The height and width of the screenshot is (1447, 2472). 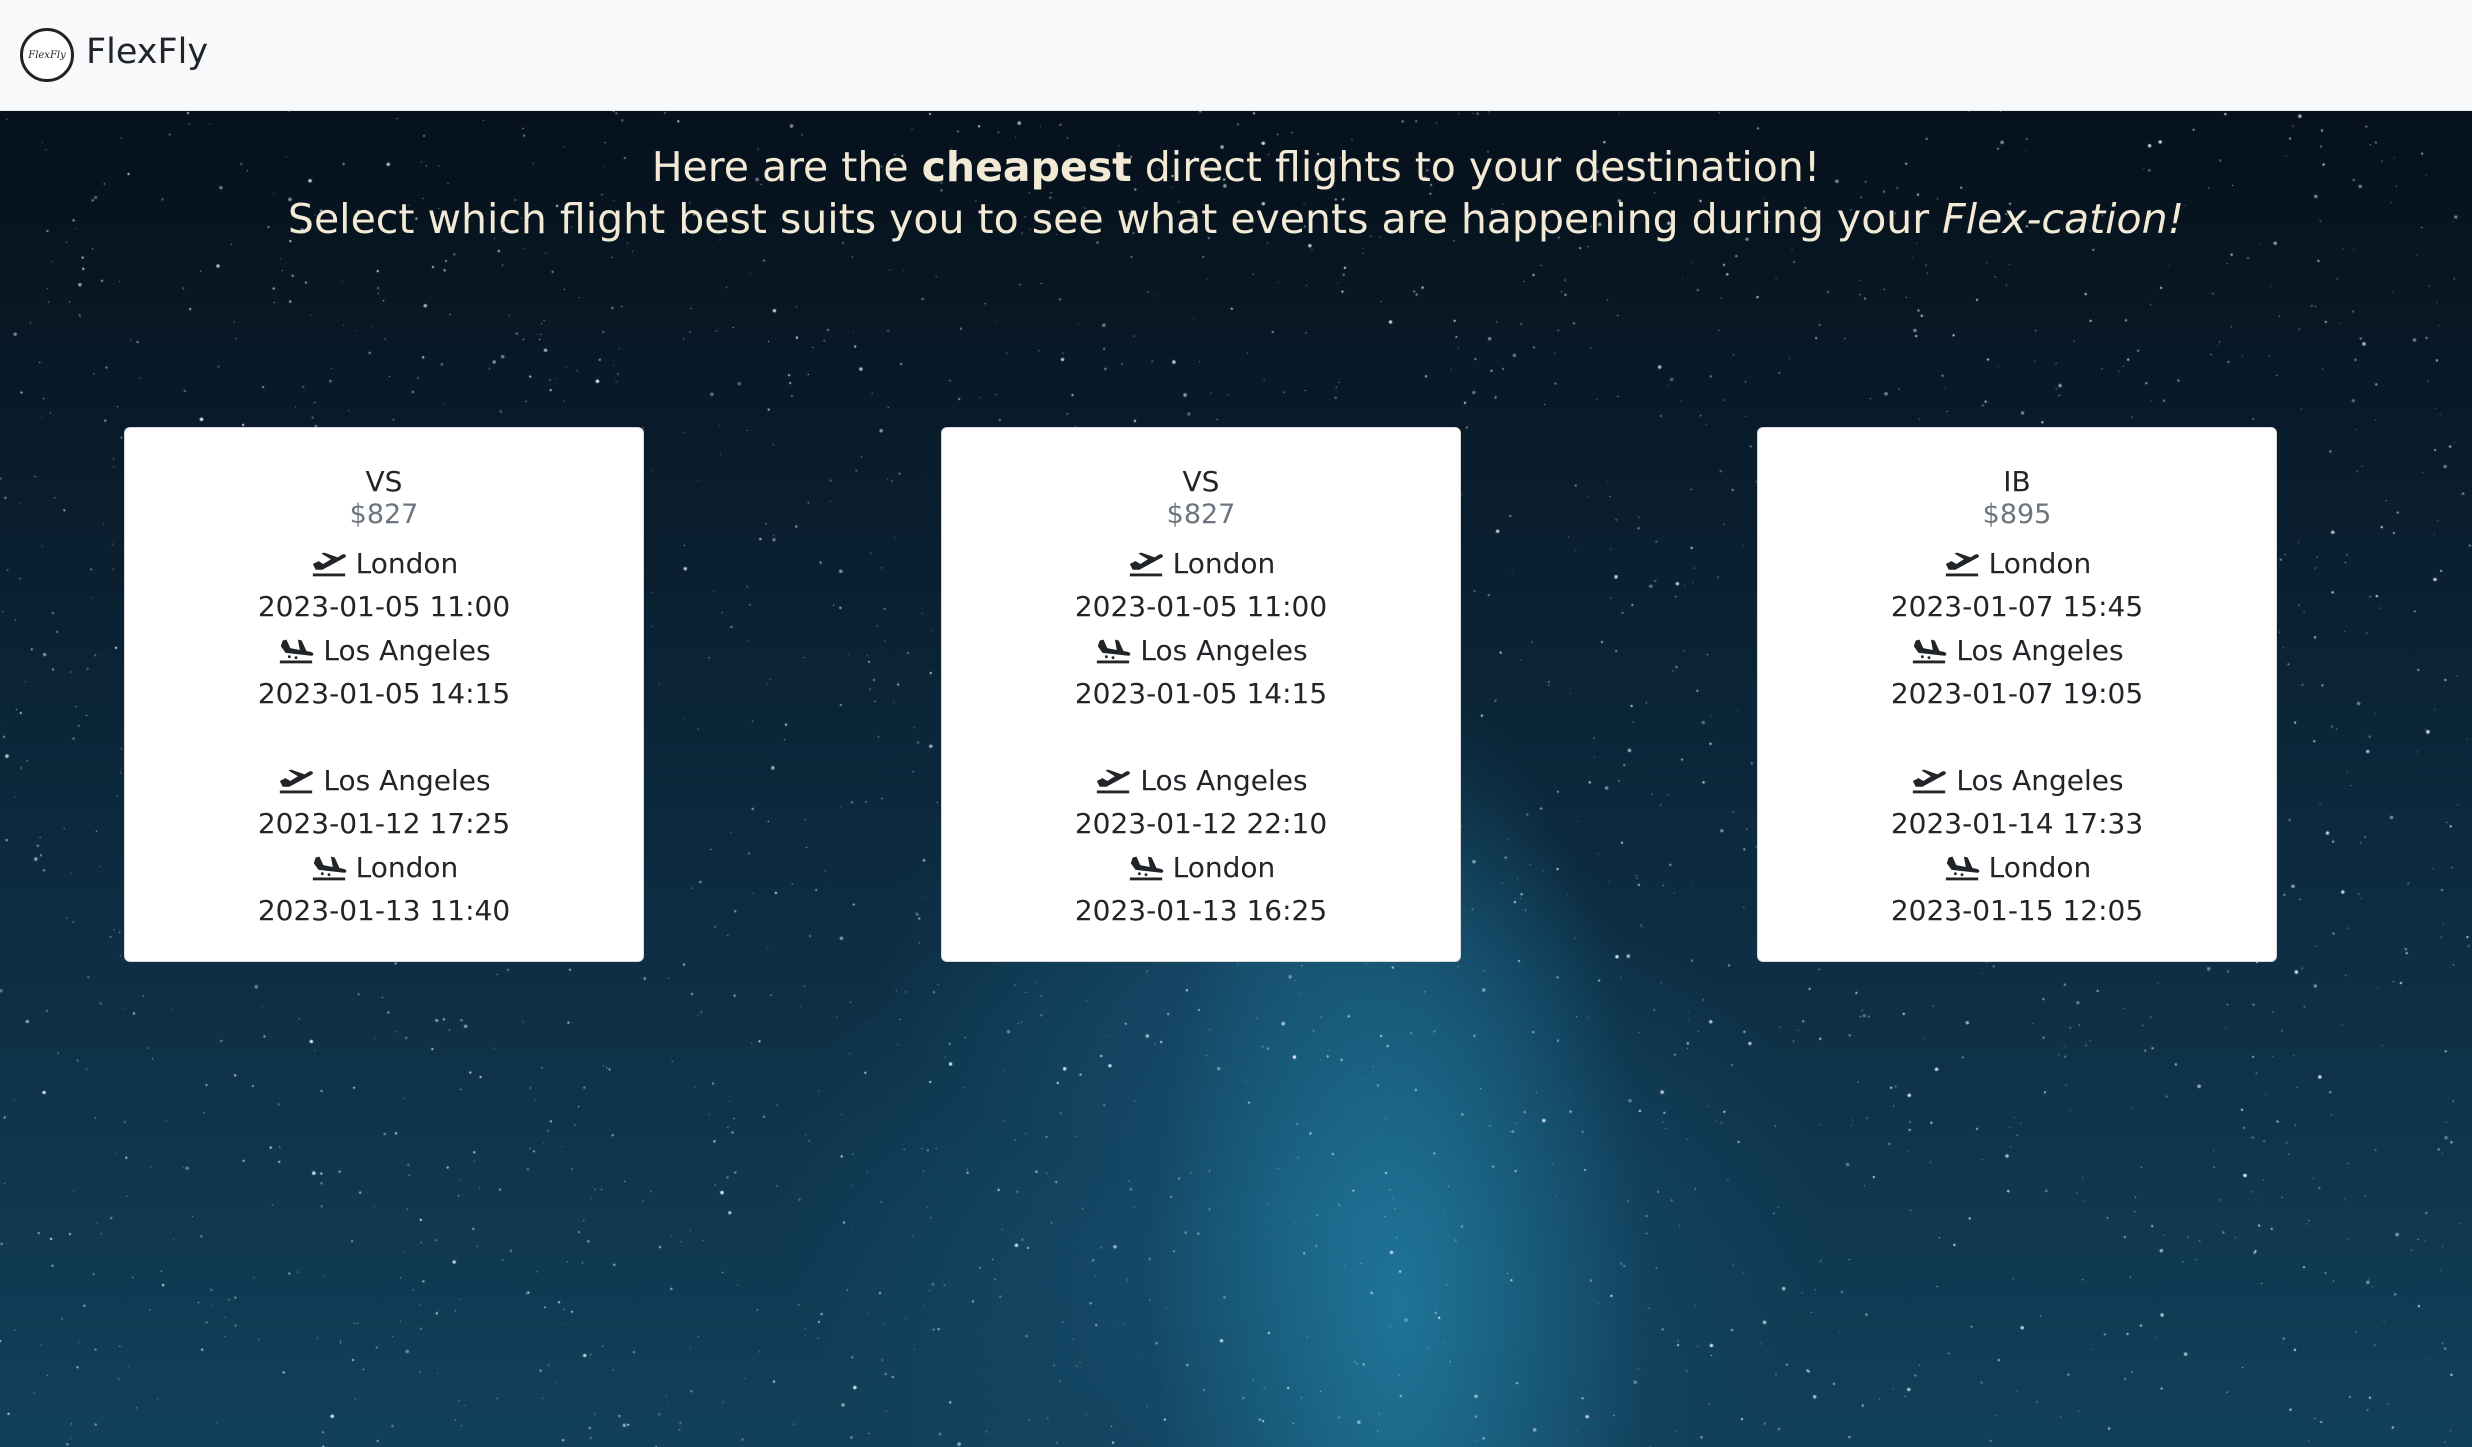 What do you see at coordinates (1201, 910) in the screenshot?
I see `return-arrival-time: 2023-01-13 16:25` at bounding box center [1201, 910].